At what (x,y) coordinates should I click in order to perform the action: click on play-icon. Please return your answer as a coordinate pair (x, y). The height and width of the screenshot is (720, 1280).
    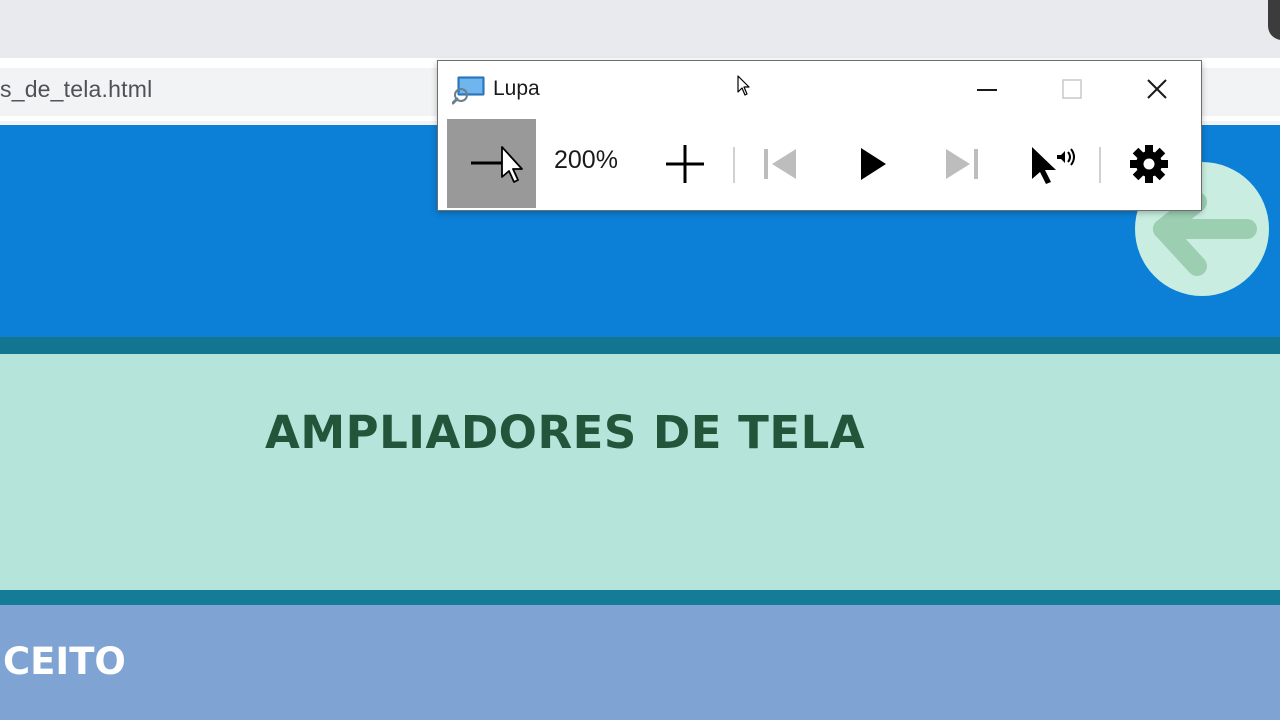
    Looking at the image, I should click on (873, 164).